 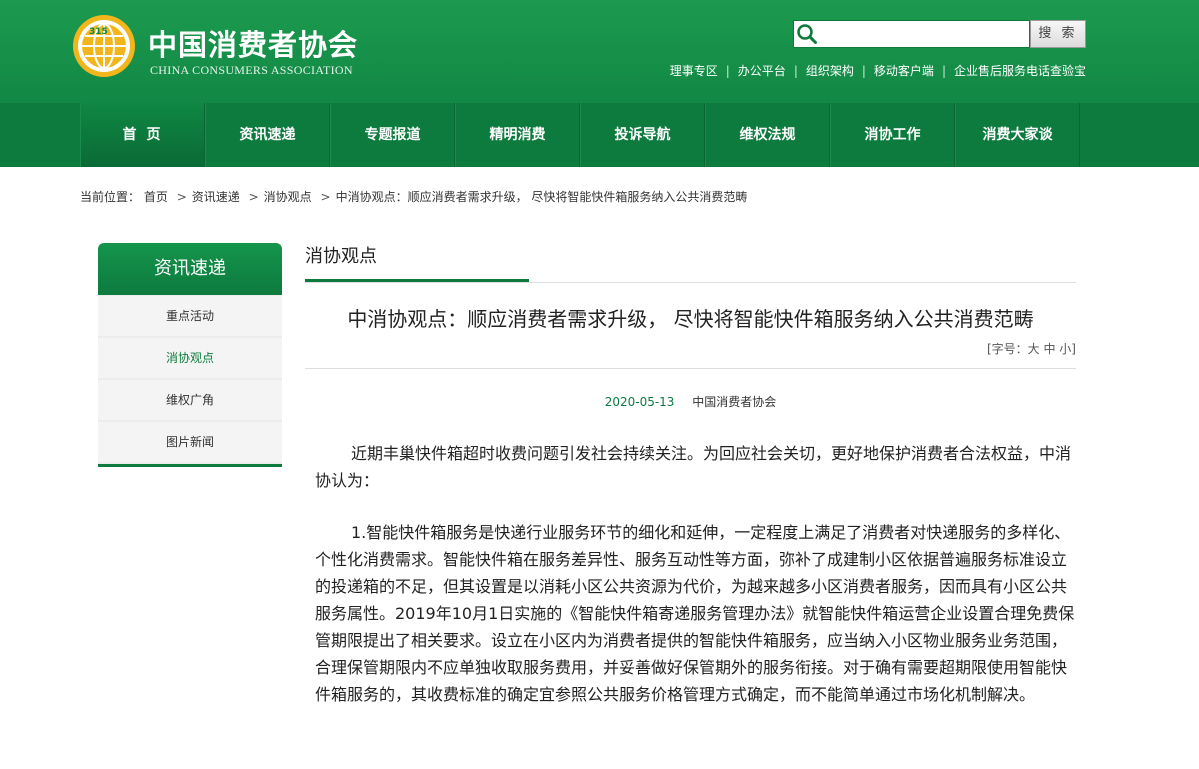 I want to click on article-title: 中消协观点：顺应消费者需求升级， 尽快将智能快件箱服务纳入公共消费范畴, so click(x=690, y=319).